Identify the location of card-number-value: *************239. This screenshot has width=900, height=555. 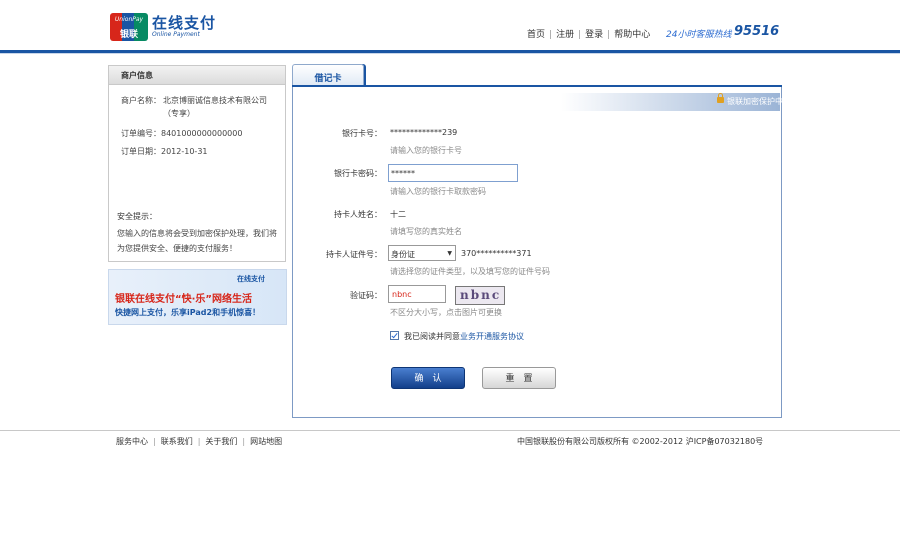
(424, 132).